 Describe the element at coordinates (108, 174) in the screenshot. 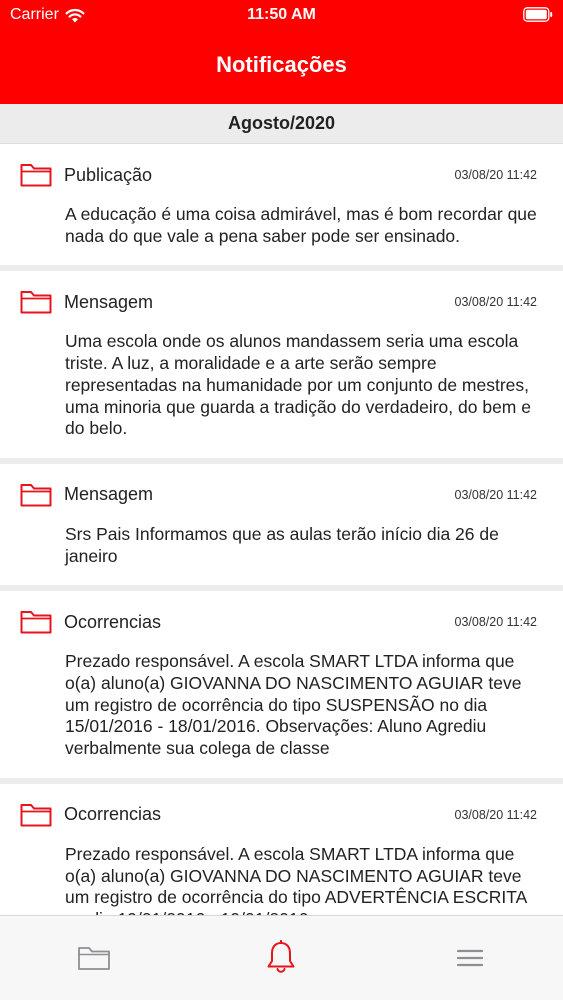

I see `notification-title: Publicação` at that location.